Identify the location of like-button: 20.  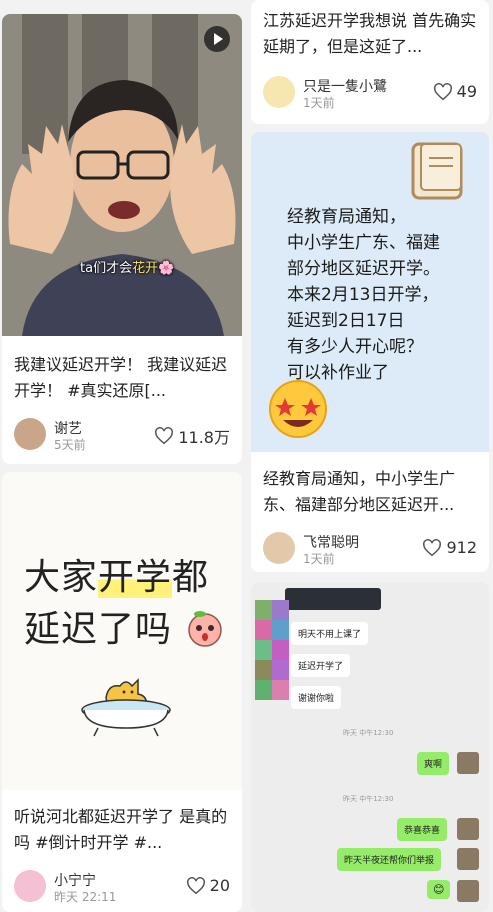
(208, 885).